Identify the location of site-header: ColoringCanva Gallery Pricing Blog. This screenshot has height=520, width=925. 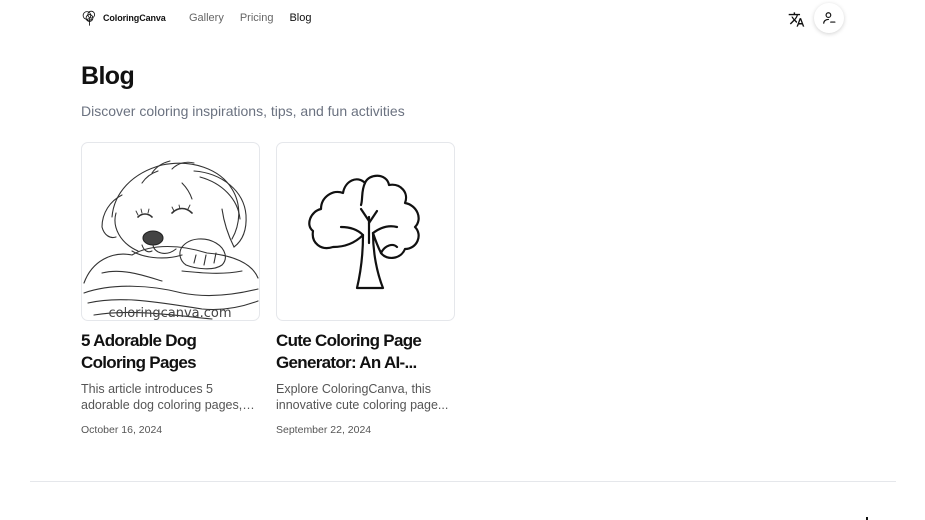
(462, 18).